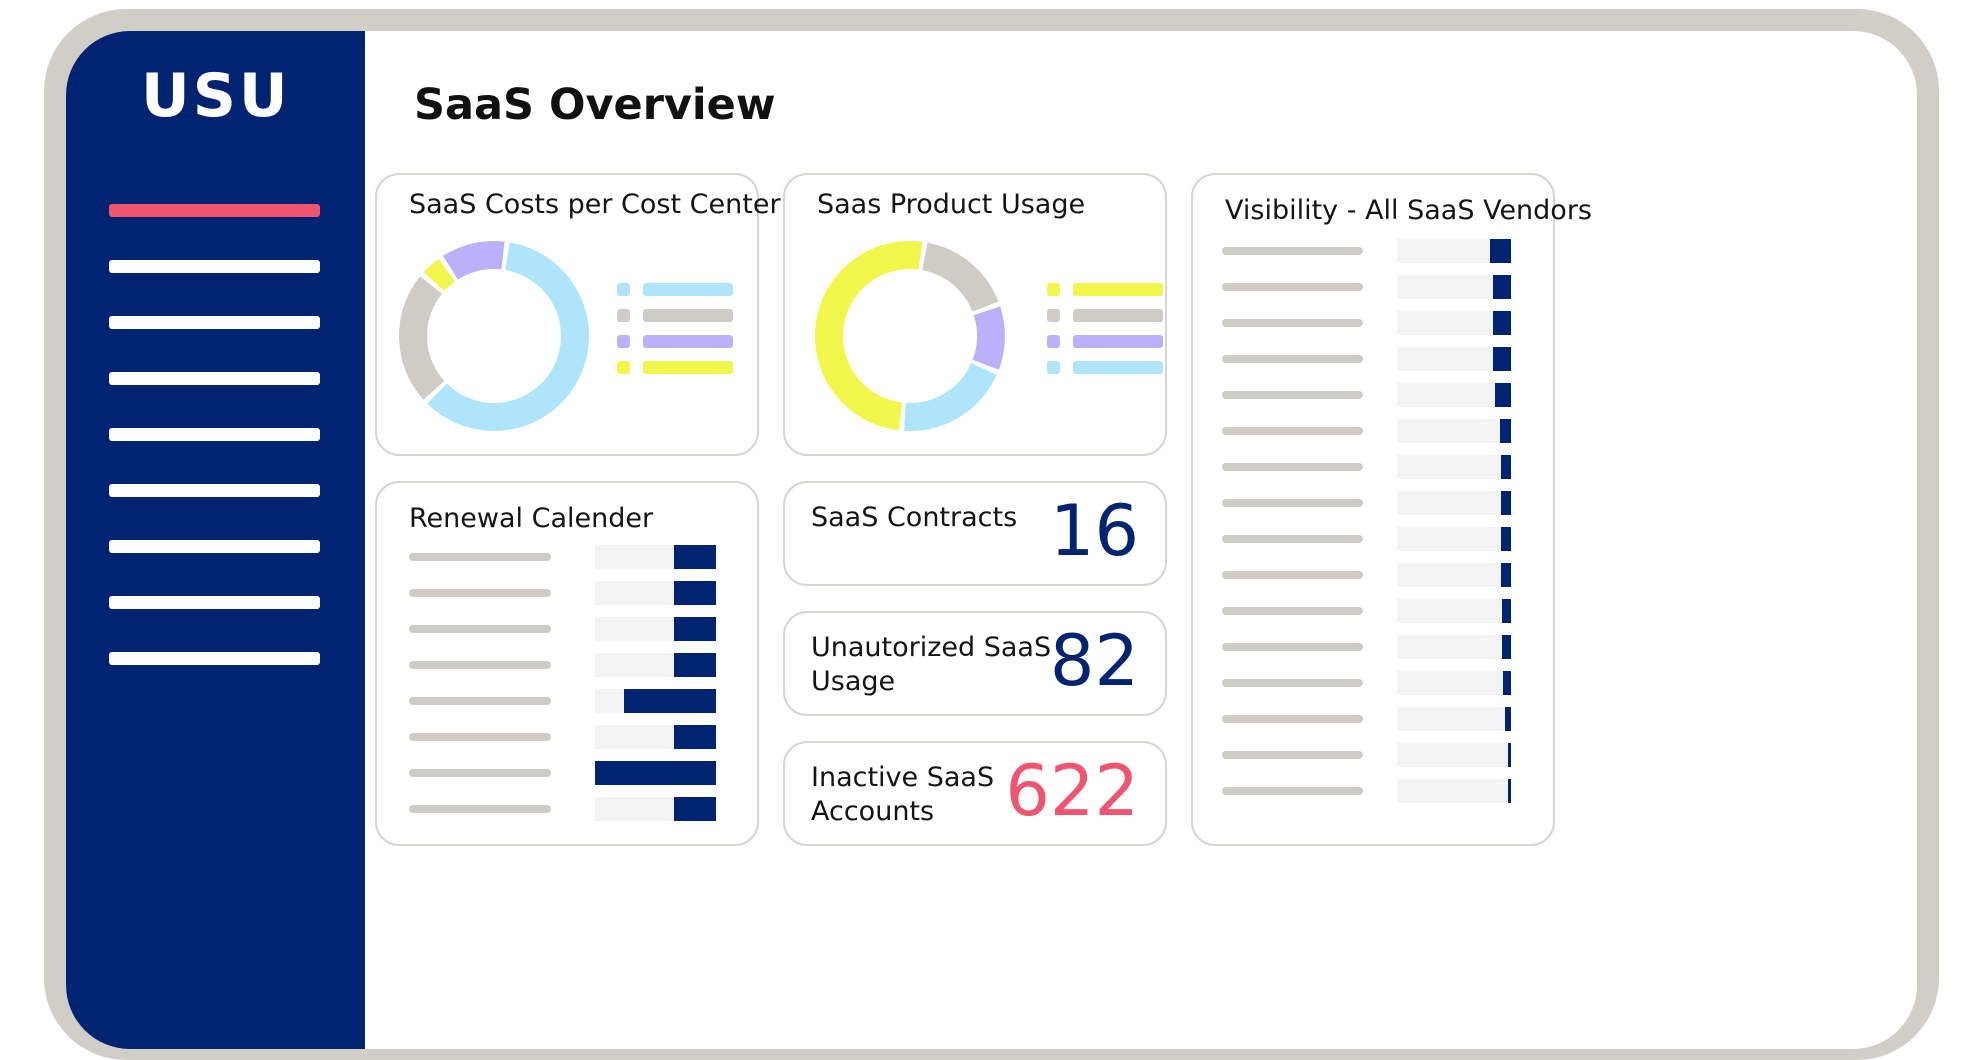 This screenshot has width=1961, height=1060. I want to click on card-inactive-accounts: Inactive SaaS Accounts 622, so click(975, 793).